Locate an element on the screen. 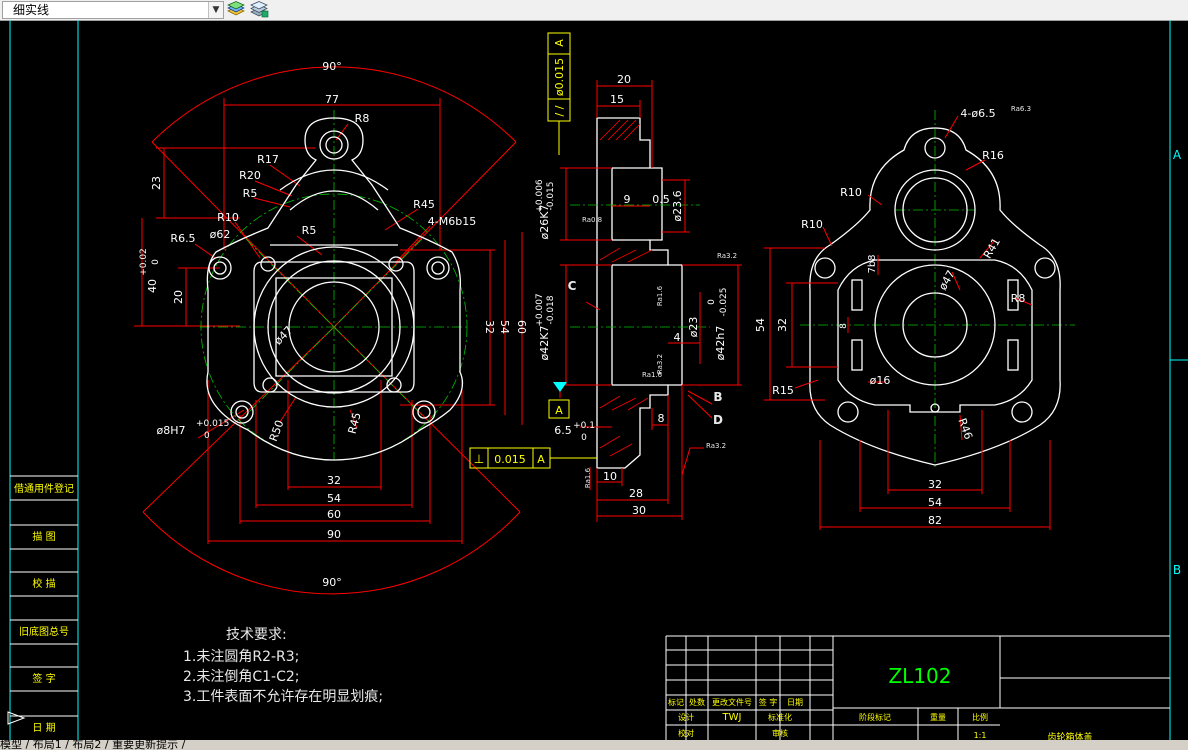 Image resolution: width=1188 pixels, height=750 pixels. dim-text: 77 is located at coordinates (332, 99).